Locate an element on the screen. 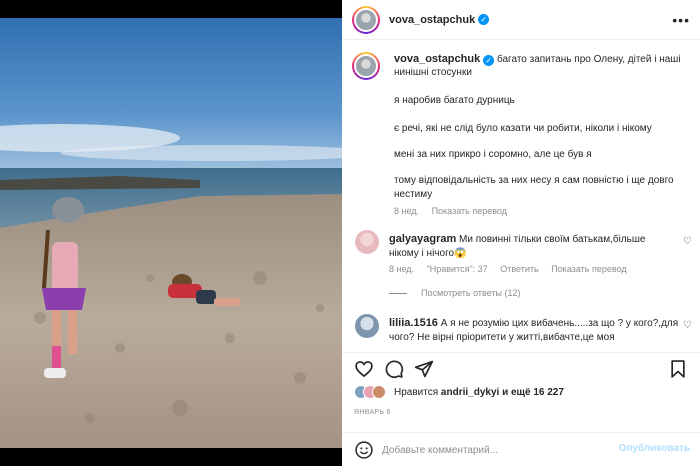  caption-translate-link: Показать перевод is located at coordinates (469, 211).